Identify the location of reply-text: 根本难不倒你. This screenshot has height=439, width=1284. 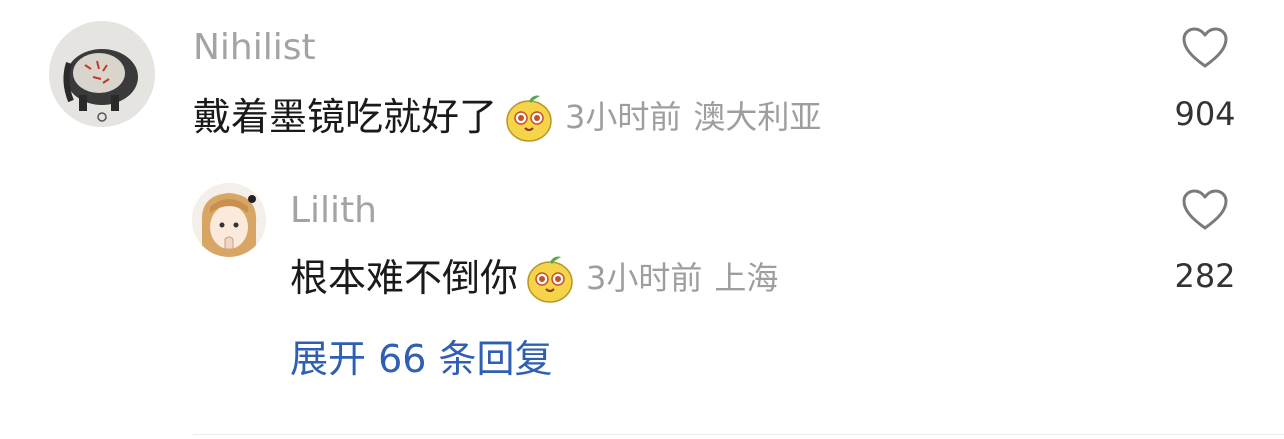
(404, 278).